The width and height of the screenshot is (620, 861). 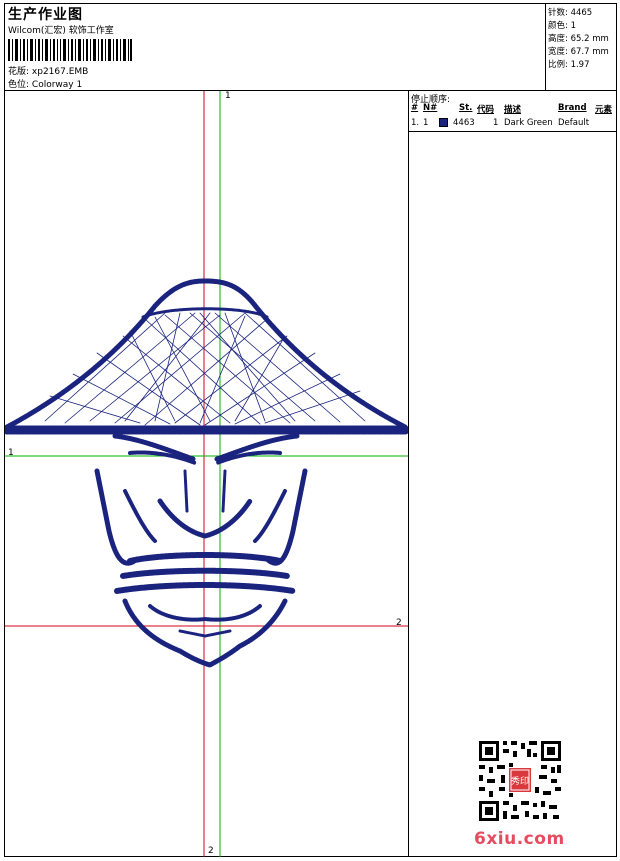 I want to click on qr-code: 秀印, so click(x=520, y=781).